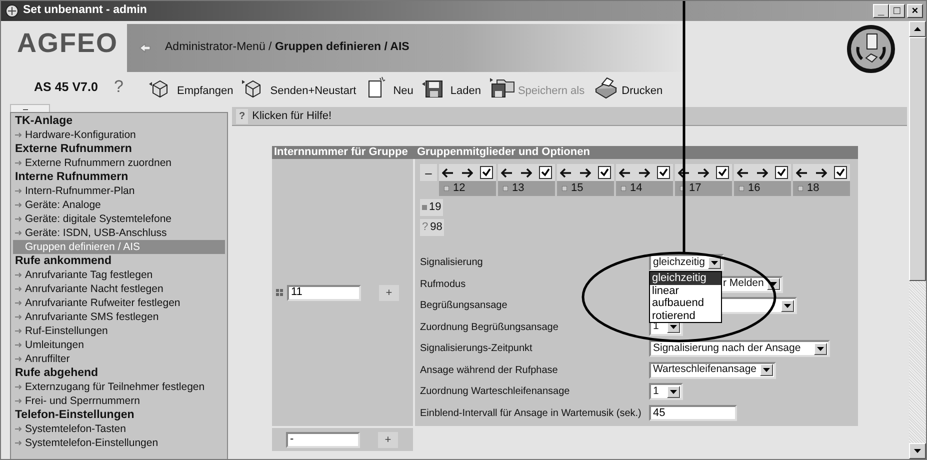  What do you see at coordinates (503, 152) in the screenshot?
I see `column-header: Gruppenmitglieder und Optionen` at bounding box center [503, 152].